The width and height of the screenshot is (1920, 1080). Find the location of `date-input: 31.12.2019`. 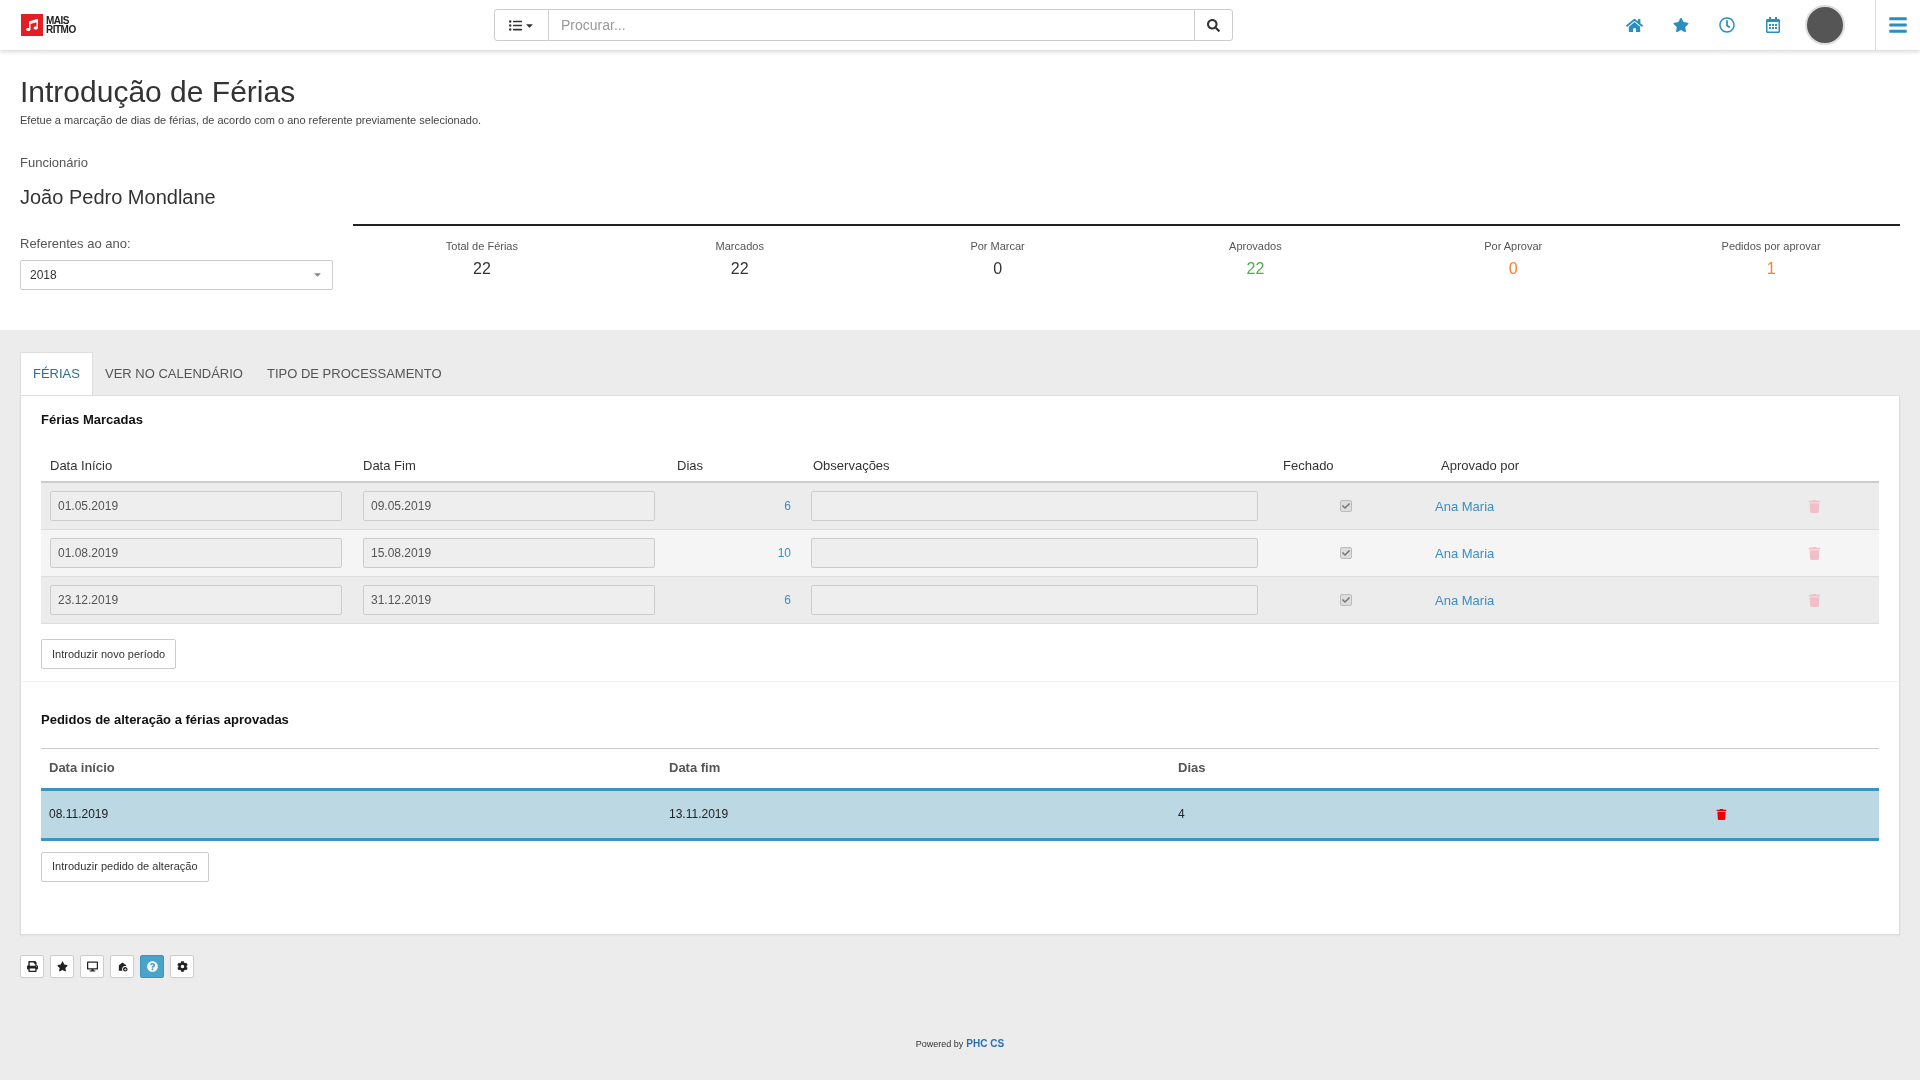

date-input: 31.12.2019 is located at coordinates (509, 600).